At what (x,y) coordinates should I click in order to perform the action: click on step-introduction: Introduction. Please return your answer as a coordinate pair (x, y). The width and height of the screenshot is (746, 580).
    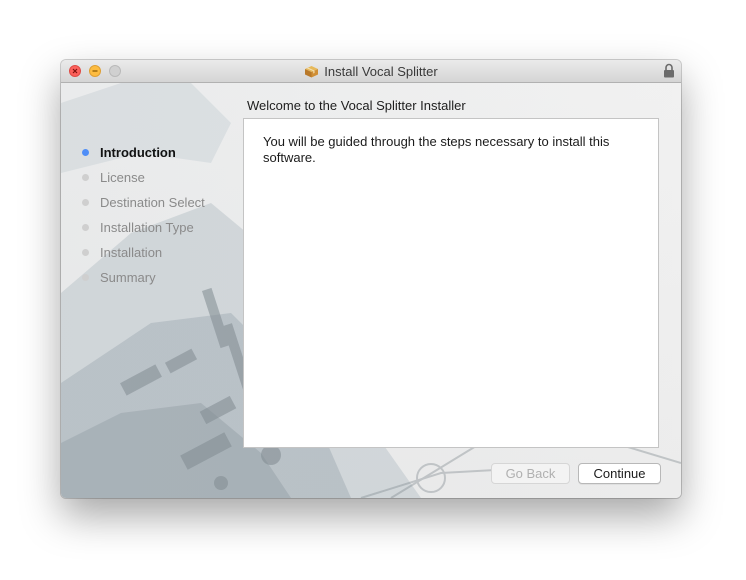
    Looking at the image, I should click on (143, 152).